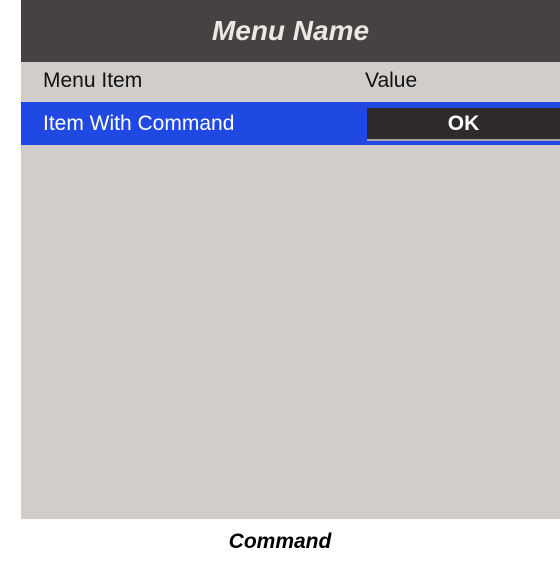  Describe the element at coordinates (290, 81) in the screenshot. I see `menu-row-menu-item: Menu Item Value` at that location.